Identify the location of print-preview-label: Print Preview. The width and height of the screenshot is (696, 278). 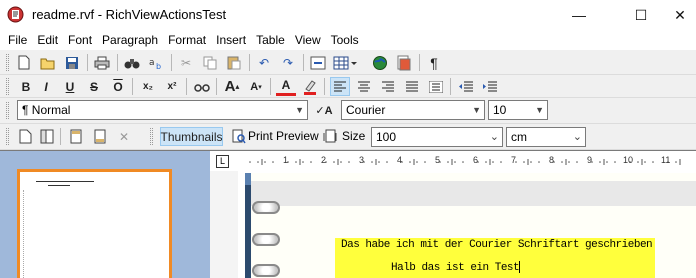
(283, 136).